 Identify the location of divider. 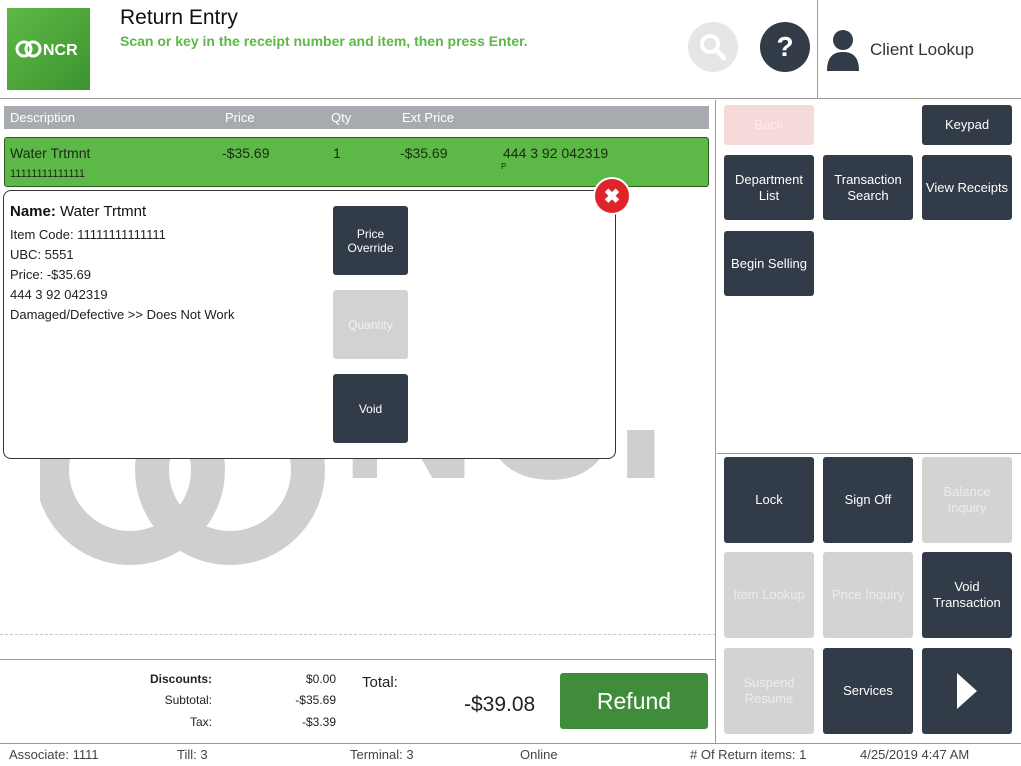
(357, 634).